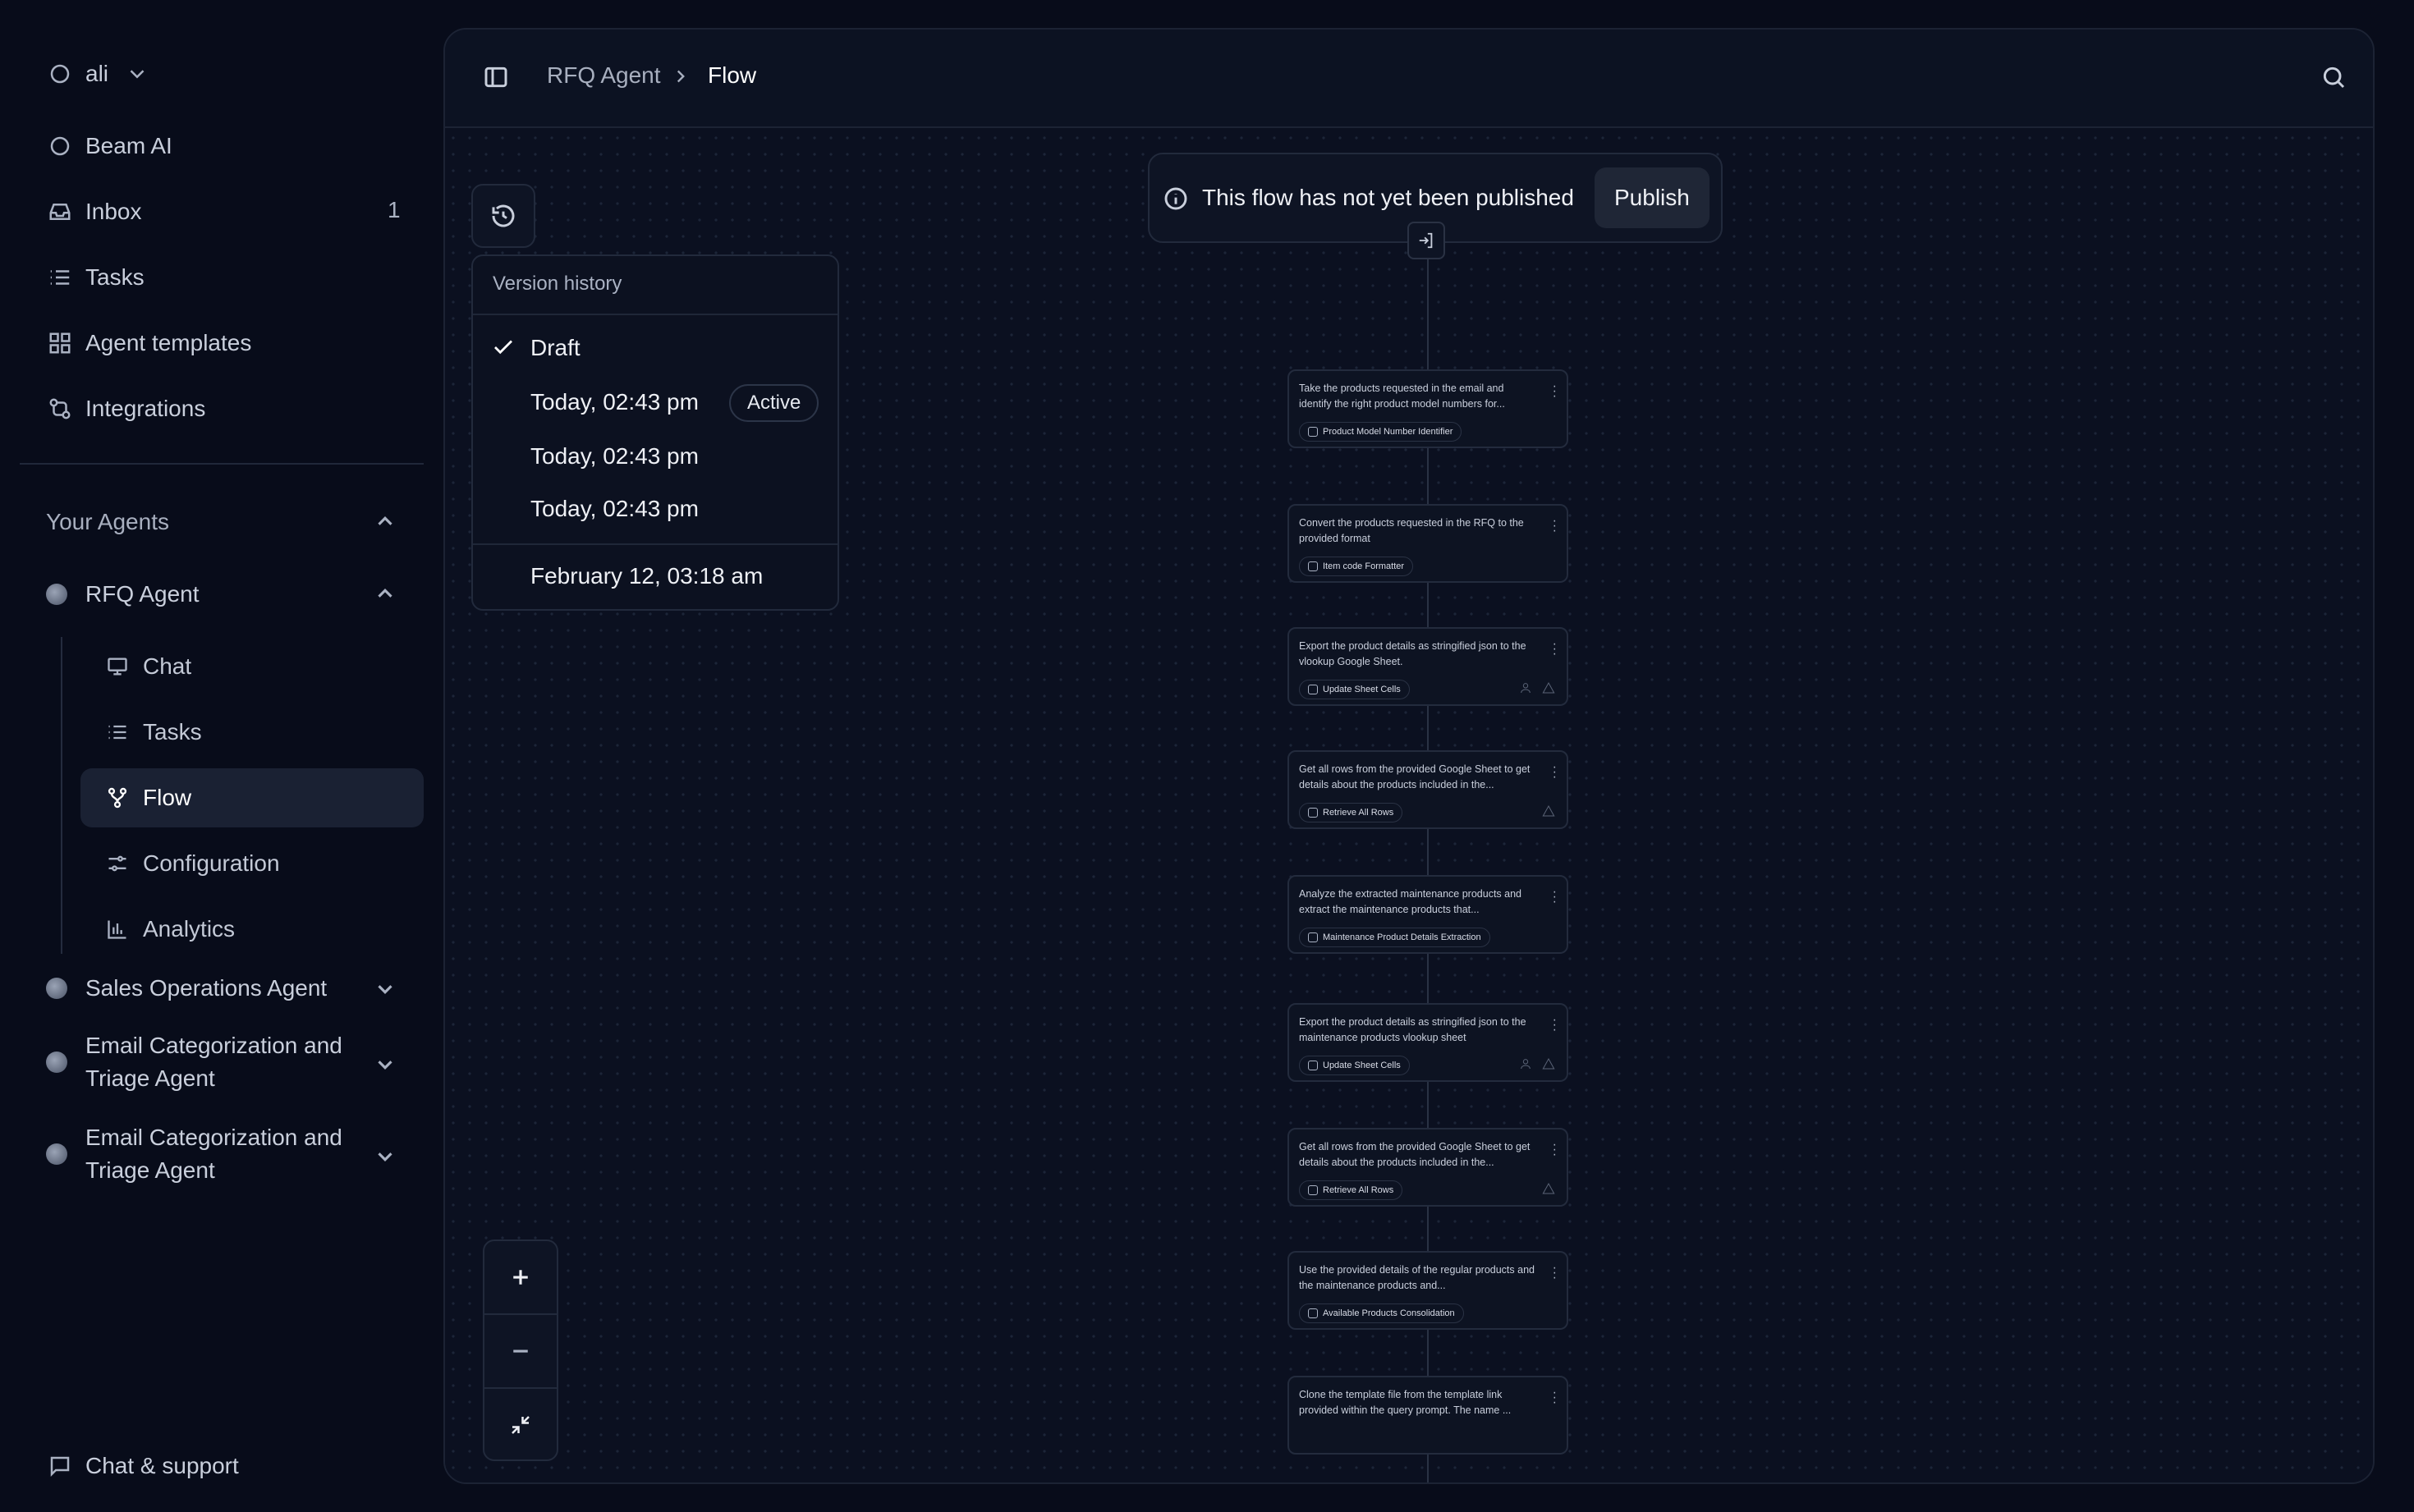 The height and width of the screenshot is (1512, 2414). I want to click on breadcrumb-current: Flow, so click(732, 75).